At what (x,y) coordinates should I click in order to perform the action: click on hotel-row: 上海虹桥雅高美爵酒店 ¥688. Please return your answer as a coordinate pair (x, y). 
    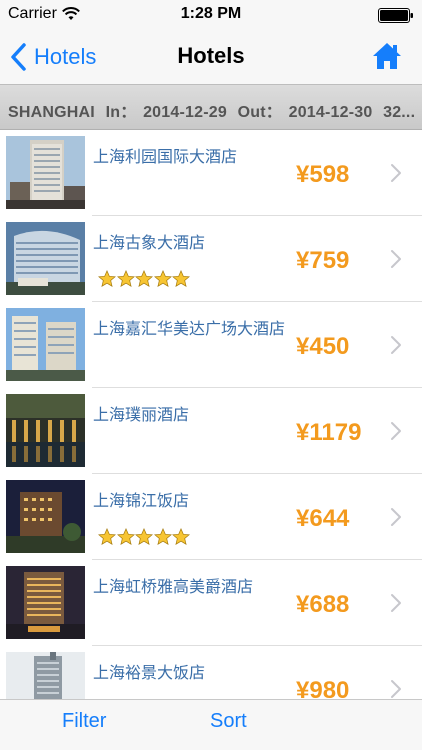
    Looking at the image, I should click on (211, 603).